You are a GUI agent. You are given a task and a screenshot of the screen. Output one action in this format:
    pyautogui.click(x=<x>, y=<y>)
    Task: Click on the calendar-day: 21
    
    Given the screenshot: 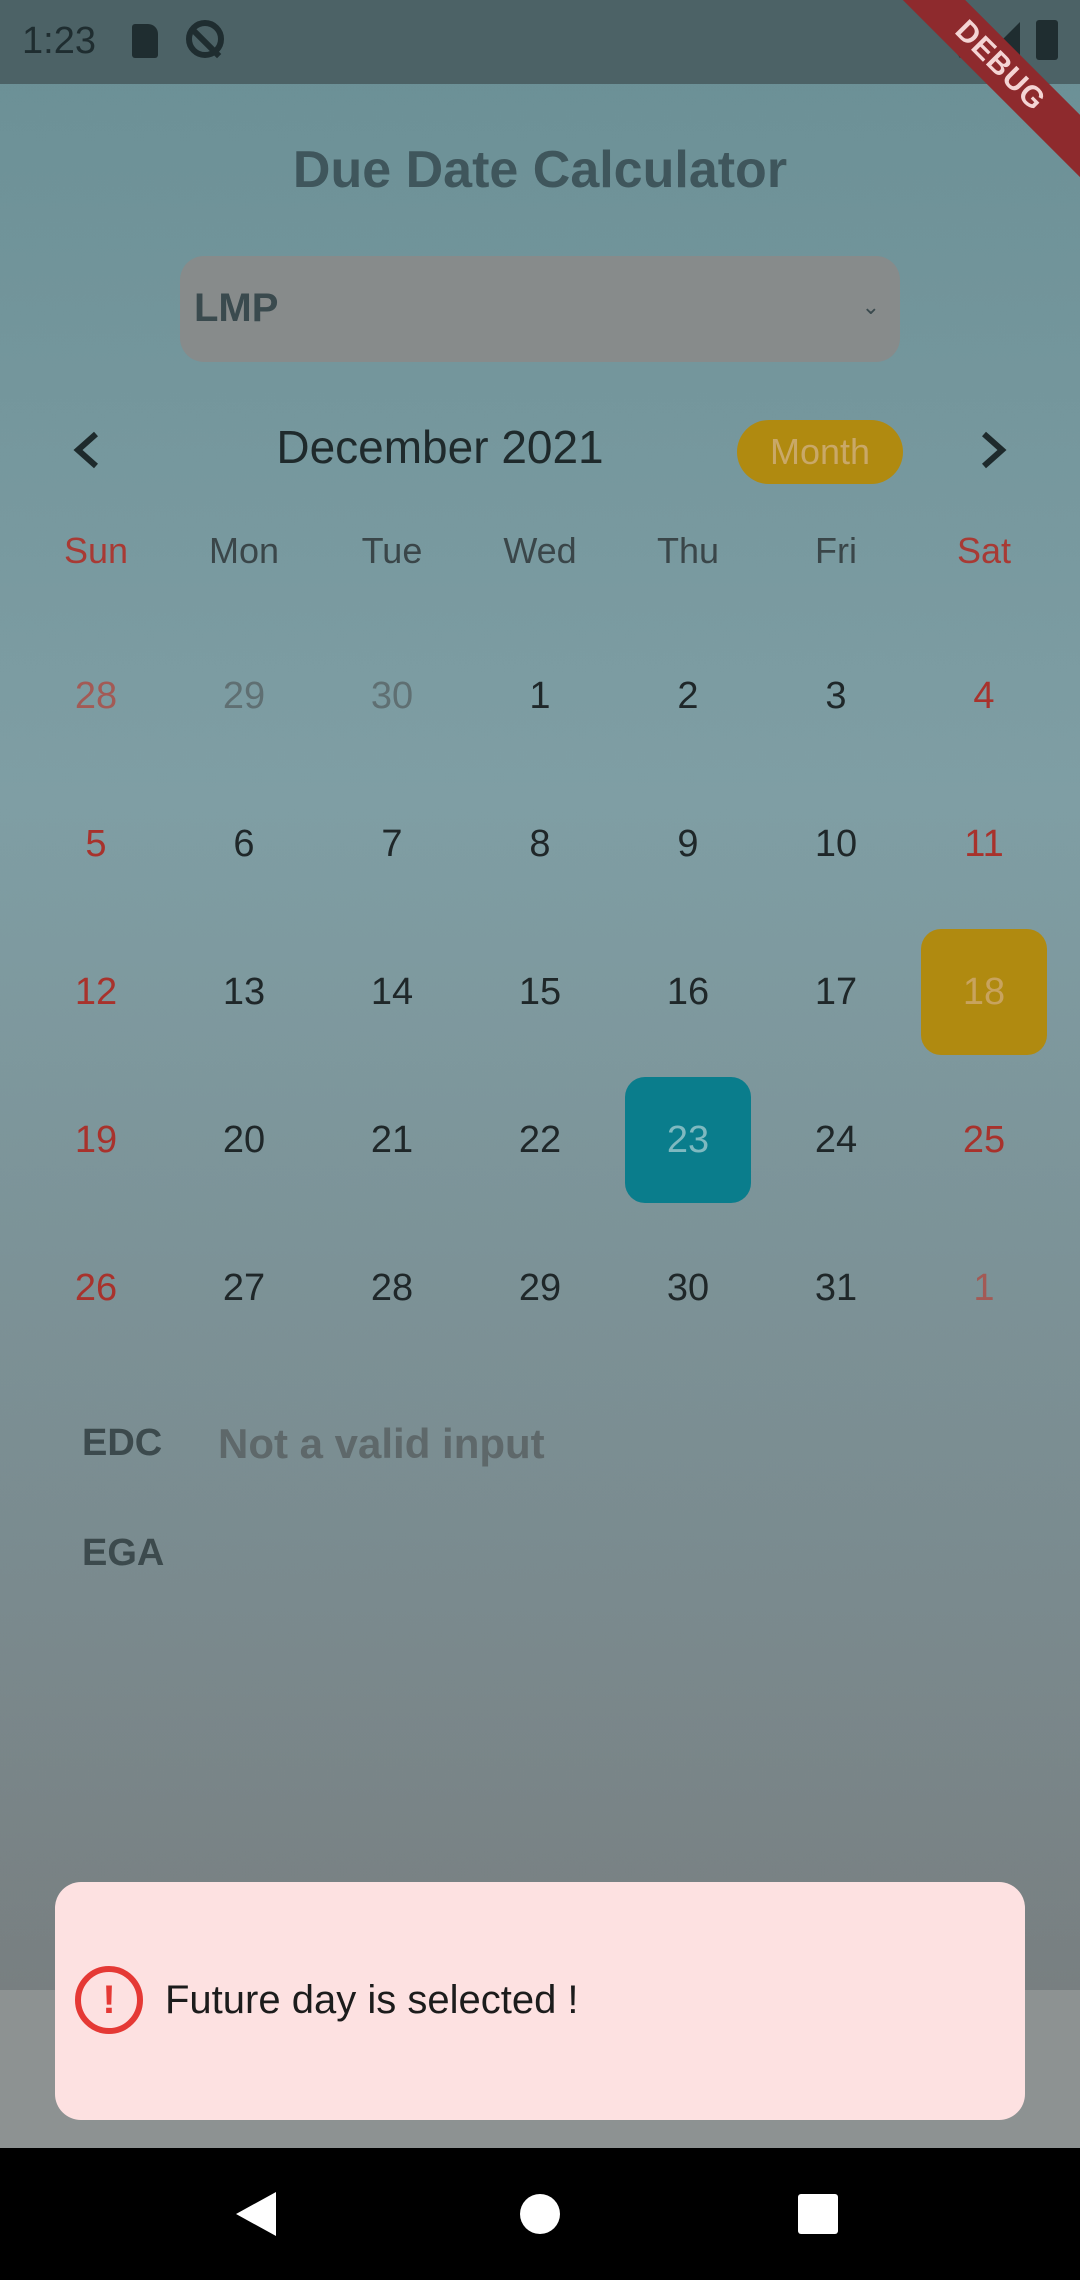 What is the action you would take?
    pyautogui.click(x=392, y=1140)
    